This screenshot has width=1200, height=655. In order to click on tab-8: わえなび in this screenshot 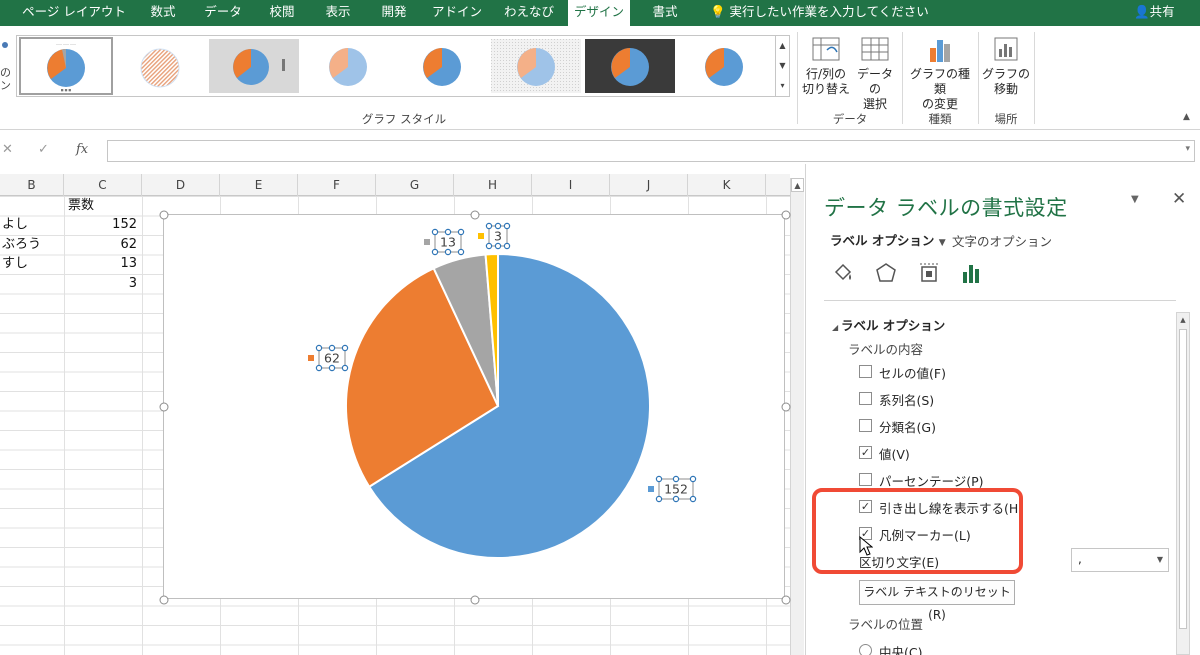, I will do `click(529, 13)`.